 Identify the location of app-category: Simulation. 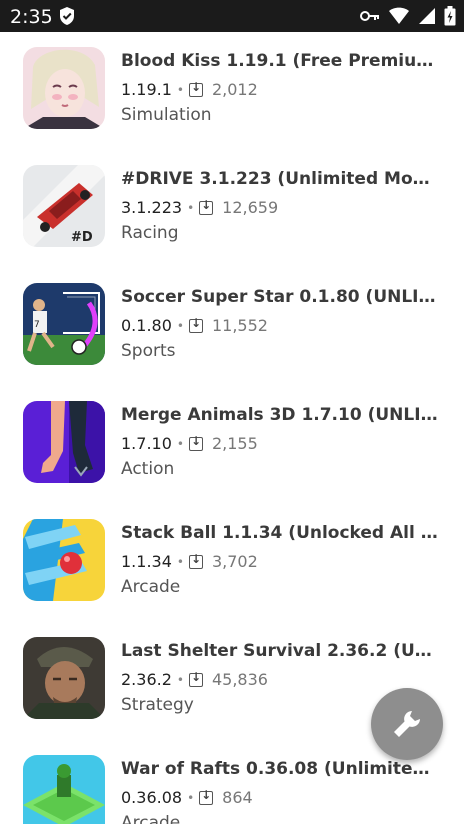
(166, 115).